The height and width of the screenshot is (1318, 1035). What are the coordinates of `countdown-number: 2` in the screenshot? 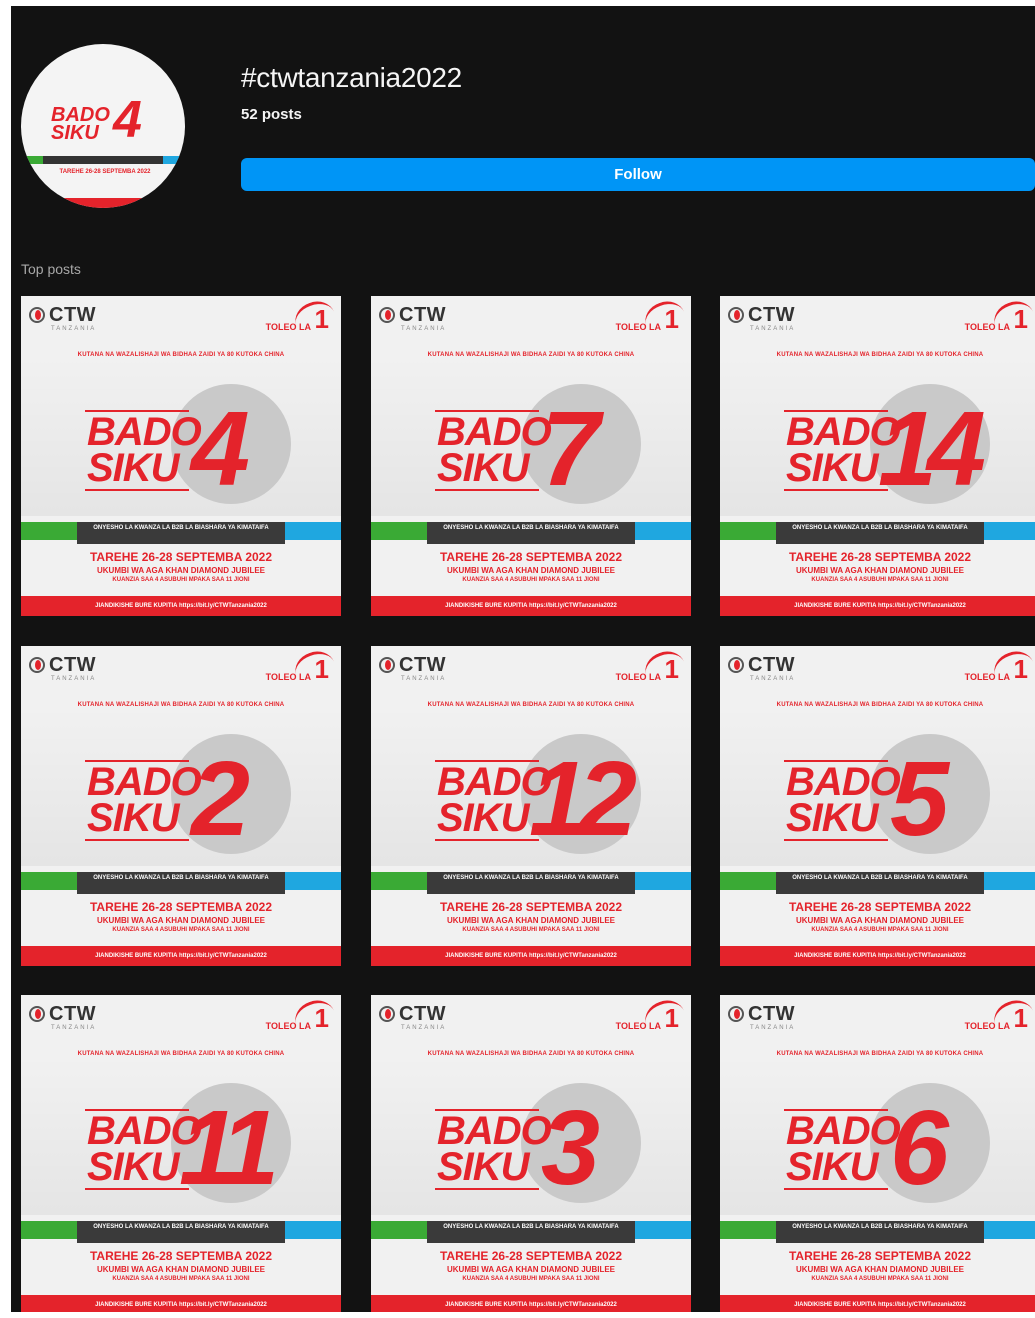 It's located at (220, 799).